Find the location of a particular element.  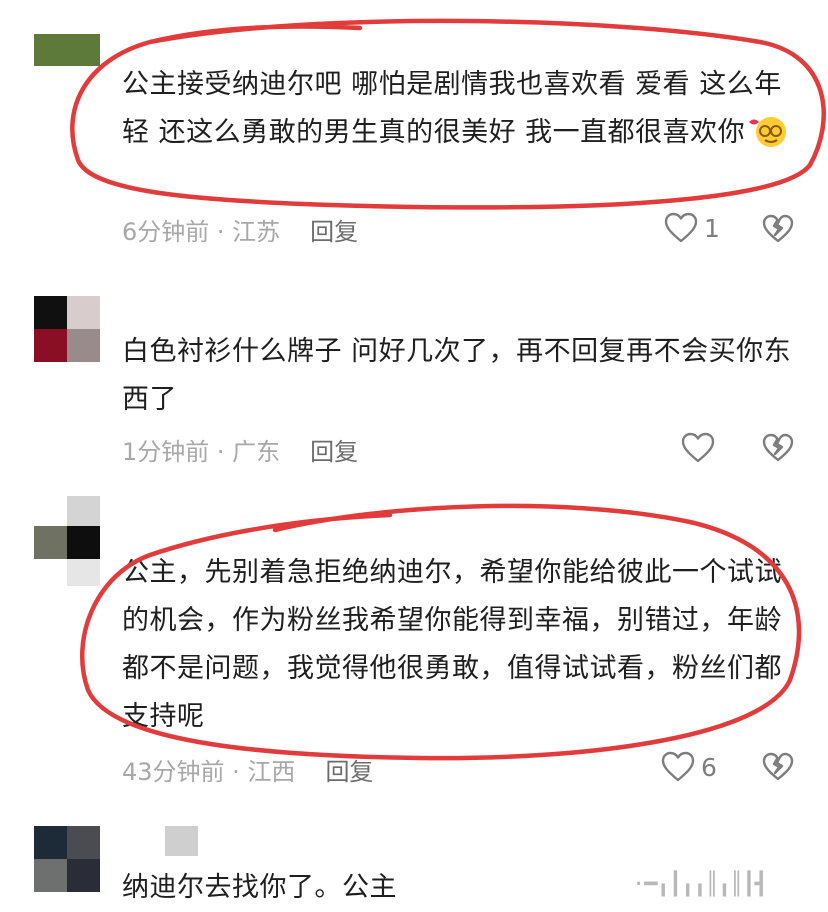

comment-location: 江西 is located at coordinates (271, 772).